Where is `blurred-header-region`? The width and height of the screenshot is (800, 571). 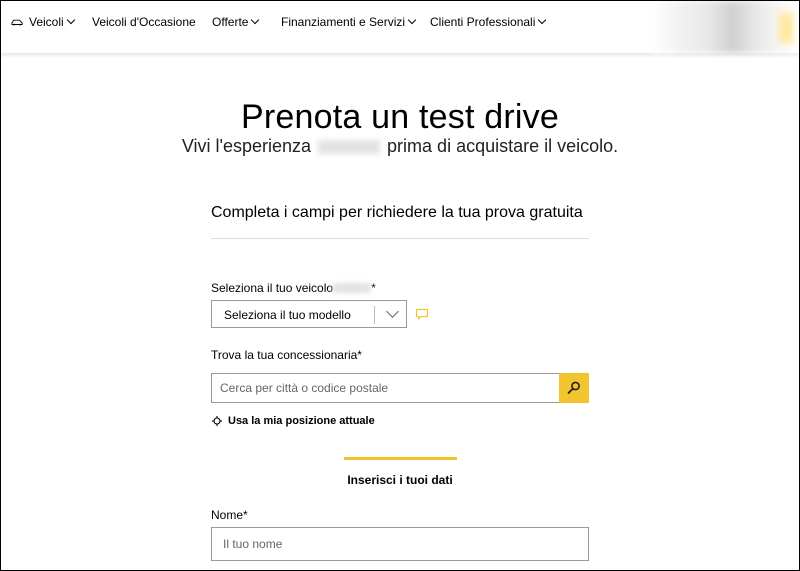 blurred-header-region is located at coordinates (725, 27).